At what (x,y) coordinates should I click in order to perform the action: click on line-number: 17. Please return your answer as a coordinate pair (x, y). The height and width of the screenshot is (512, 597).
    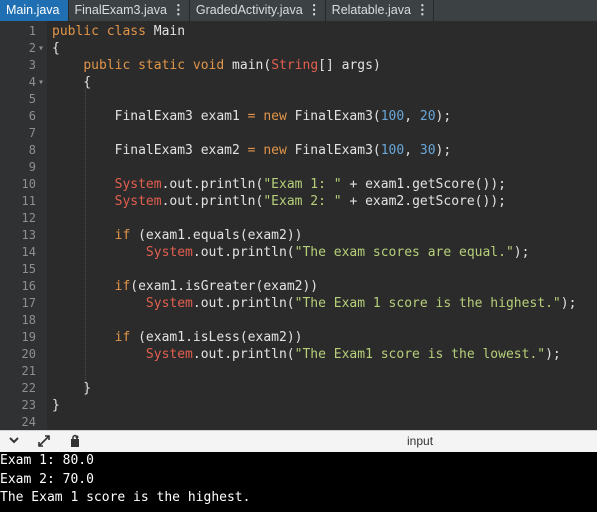
    Looking at the image, I should click on (28, 303).